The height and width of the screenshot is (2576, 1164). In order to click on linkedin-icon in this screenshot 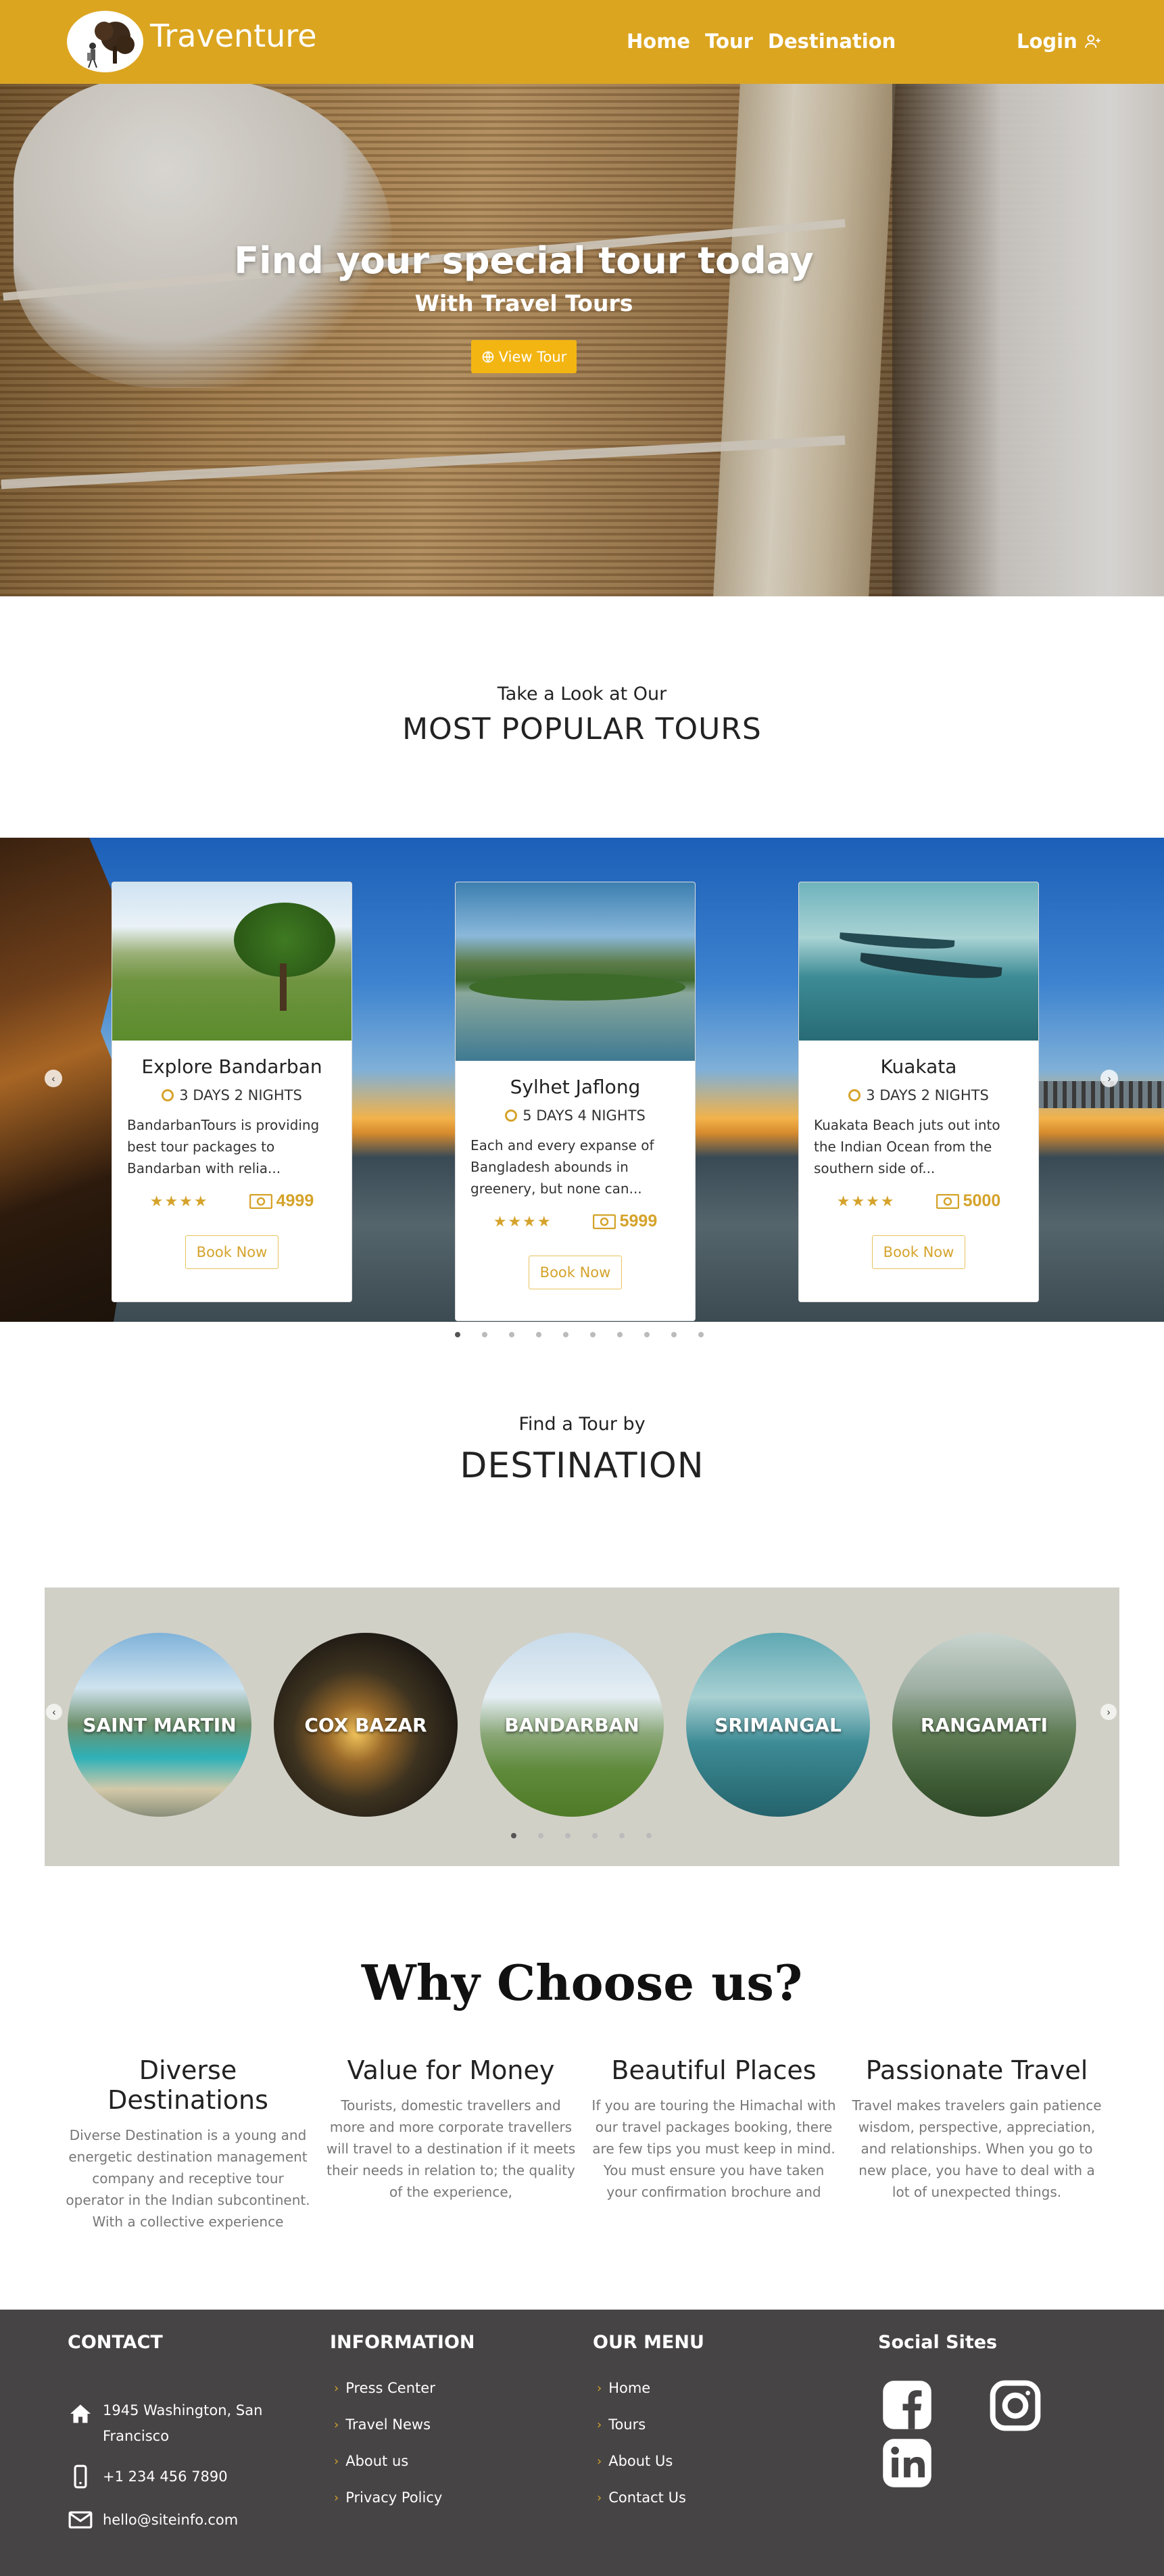, I will do `click(907, 2465)`.